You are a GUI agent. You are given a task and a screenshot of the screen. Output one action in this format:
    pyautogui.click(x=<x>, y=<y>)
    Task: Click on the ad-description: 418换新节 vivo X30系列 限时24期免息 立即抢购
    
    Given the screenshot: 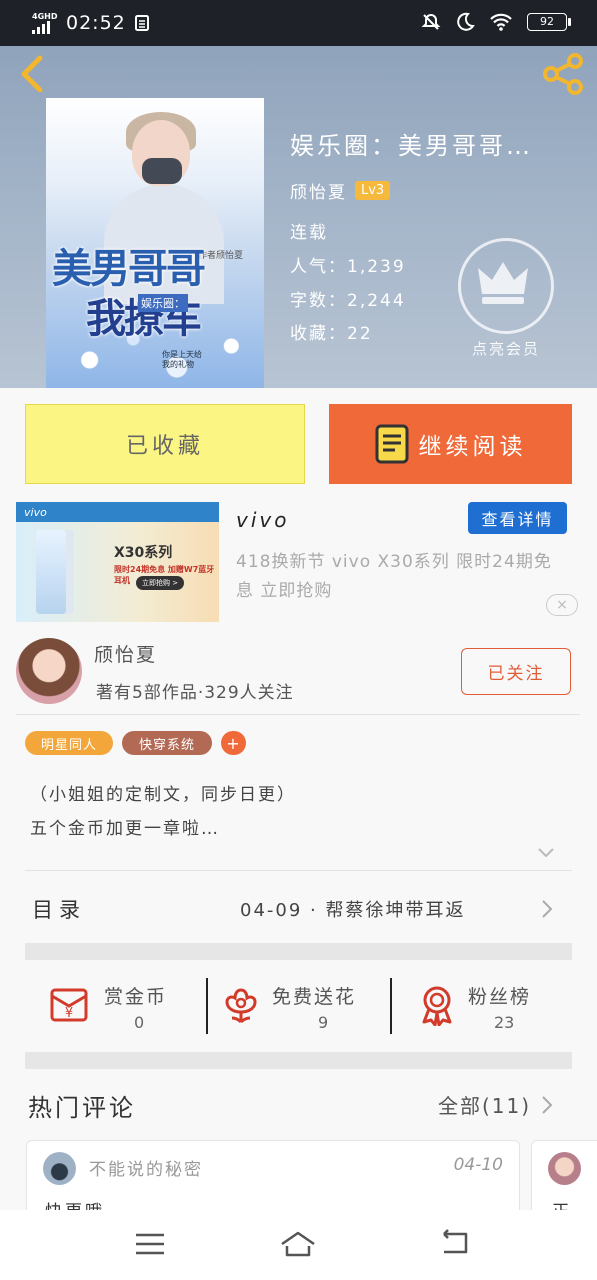 What is the action you would take?
    pyautogui.click(x=401, y=577)
    